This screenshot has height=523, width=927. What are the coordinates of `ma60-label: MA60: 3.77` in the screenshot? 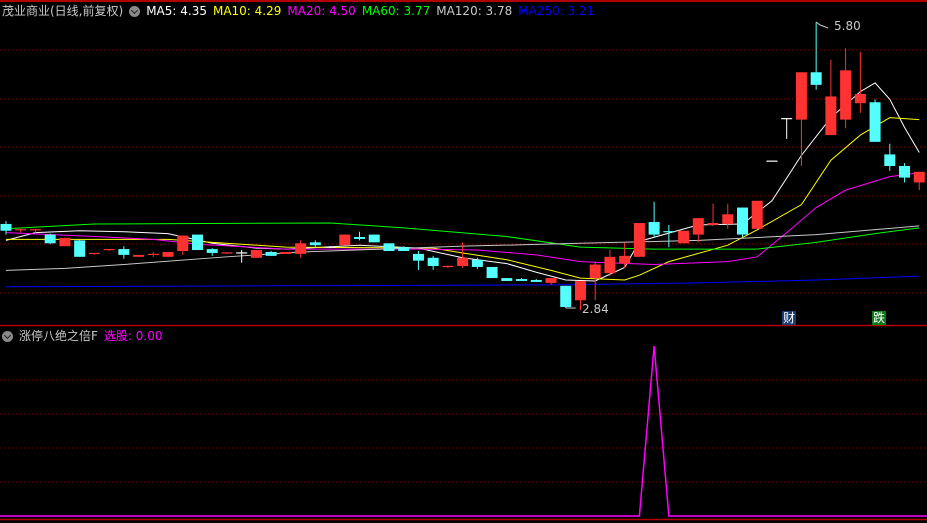 It's located at (396, 11).